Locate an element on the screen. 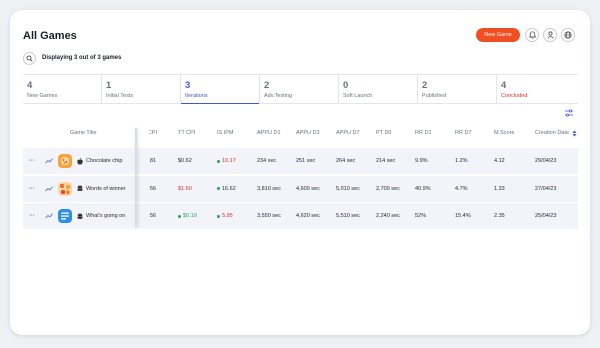  creation-date-value: 29/04/23 is located at coordinates (546, 161).